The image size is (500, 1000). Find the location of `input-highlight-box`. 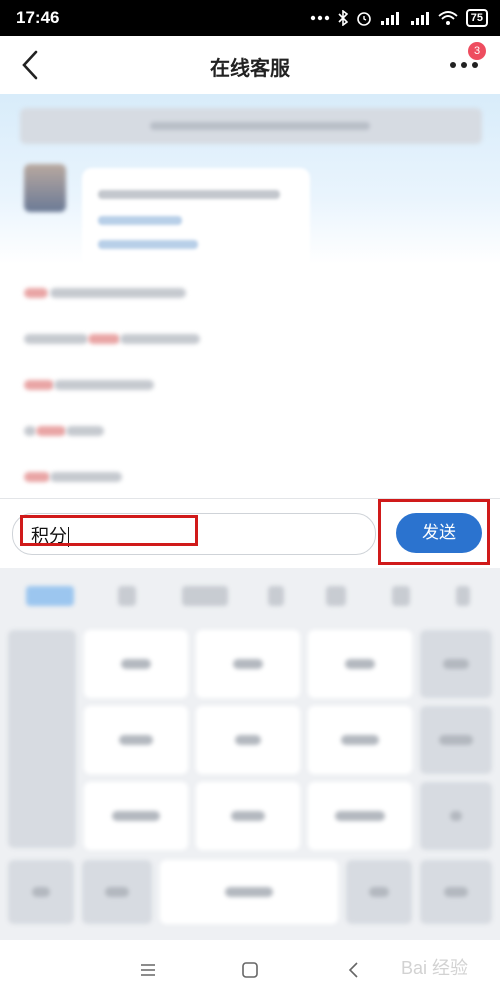

input-highlight-box is located at coordinates (109, 530).